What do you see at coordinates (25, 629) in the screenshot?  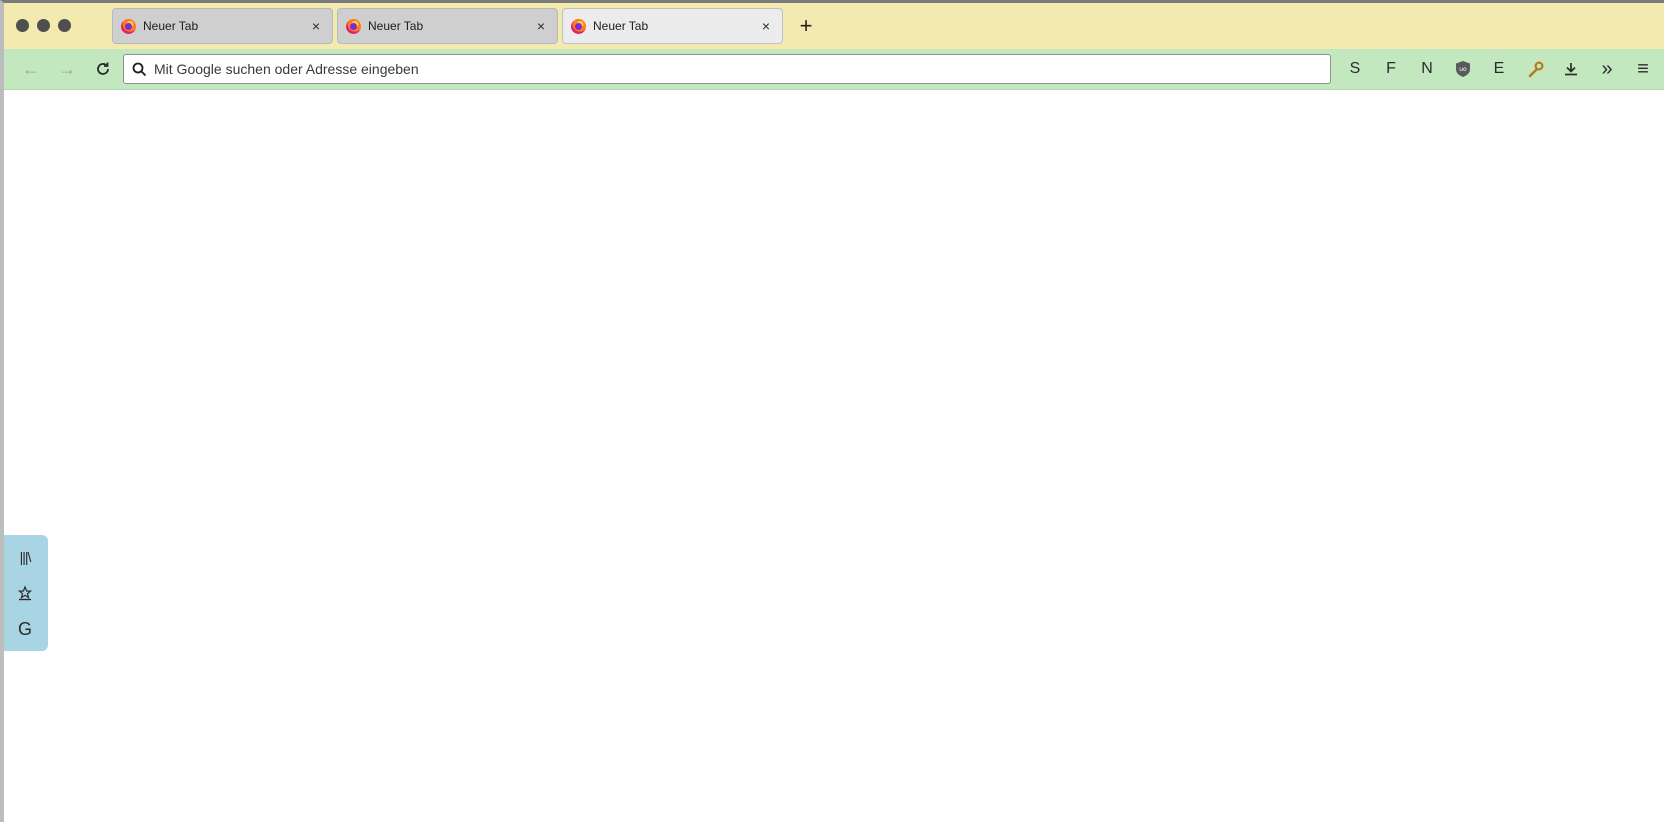 I see `g-sidebar-button: G` at bounding box center [25, 629].